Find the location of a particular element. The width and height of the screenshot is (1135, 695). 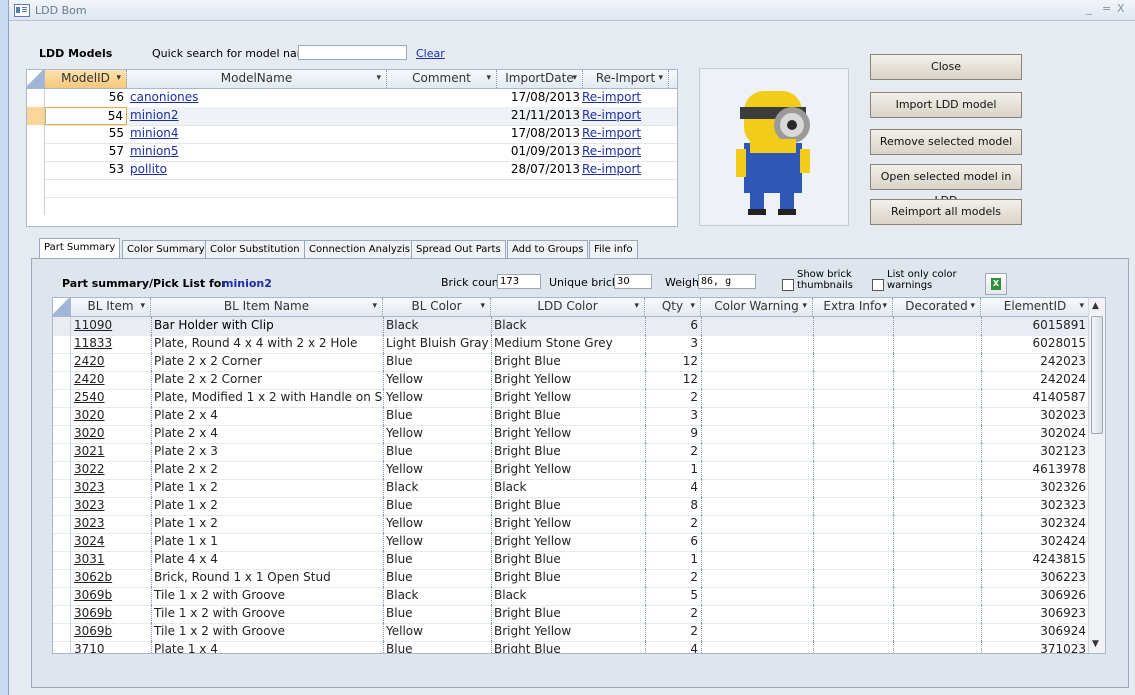

part-row: 3031 Plate 4 x 4 Blue Bright Blue 1 4243815 is located at coordinates (571, 560).